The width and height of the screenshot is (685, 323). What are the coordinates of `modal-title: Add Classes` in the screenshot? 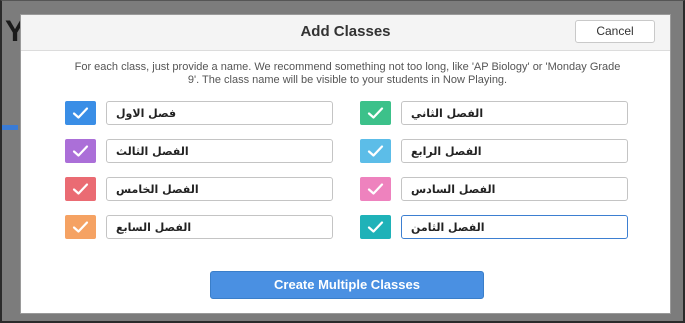 It's located at (345, 31).